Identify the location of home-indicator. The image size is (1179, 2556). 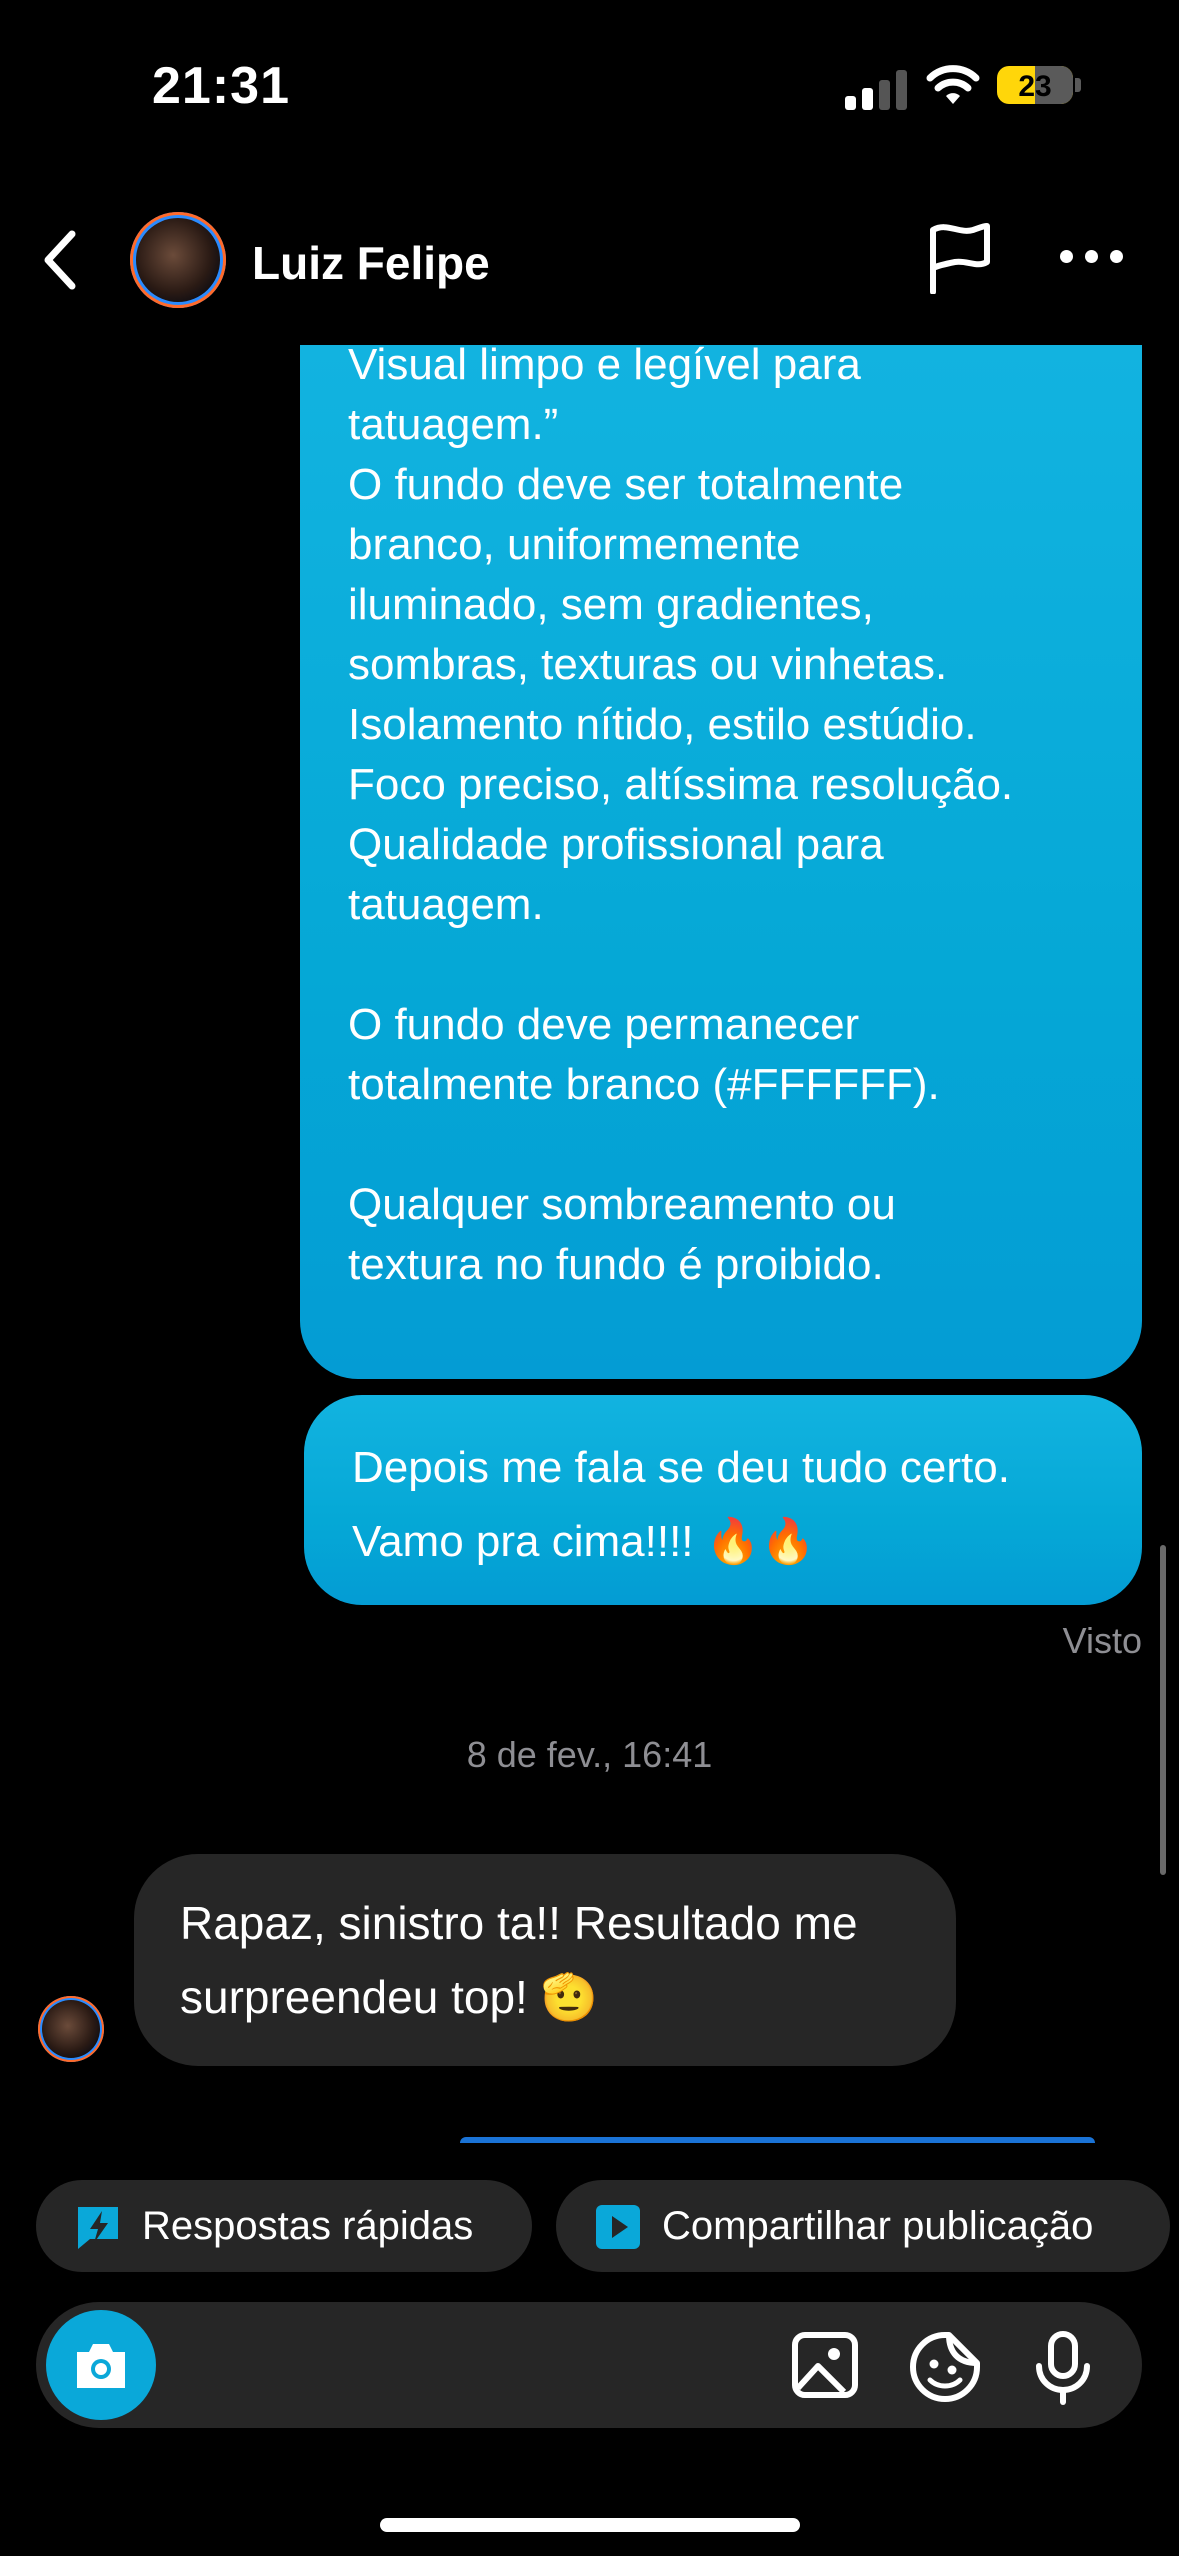
(590, 2525).